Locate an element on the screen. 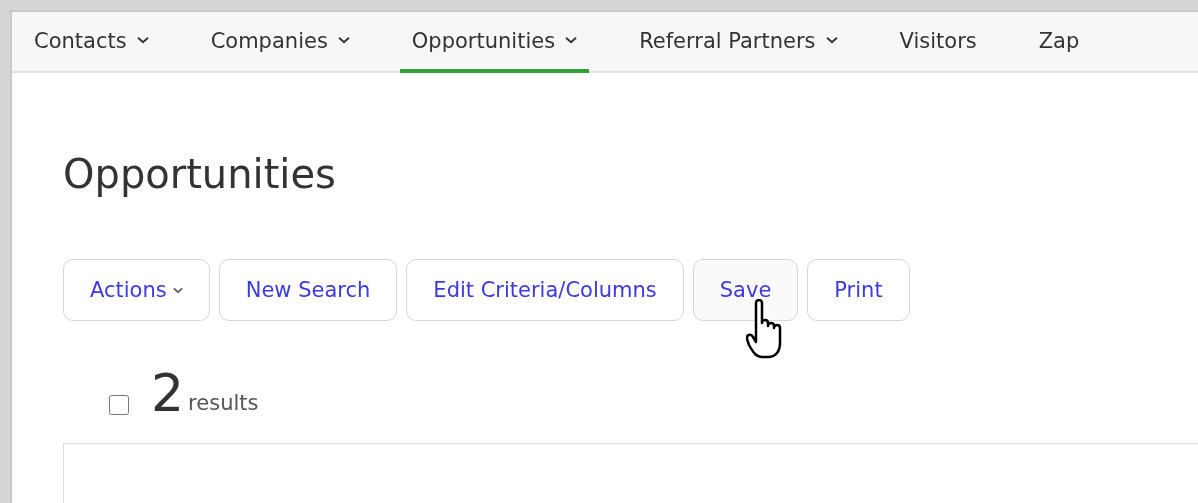 This screenshot has width=1198, height=503. nav-tab: Zap is located at coordinates (1059, 42).